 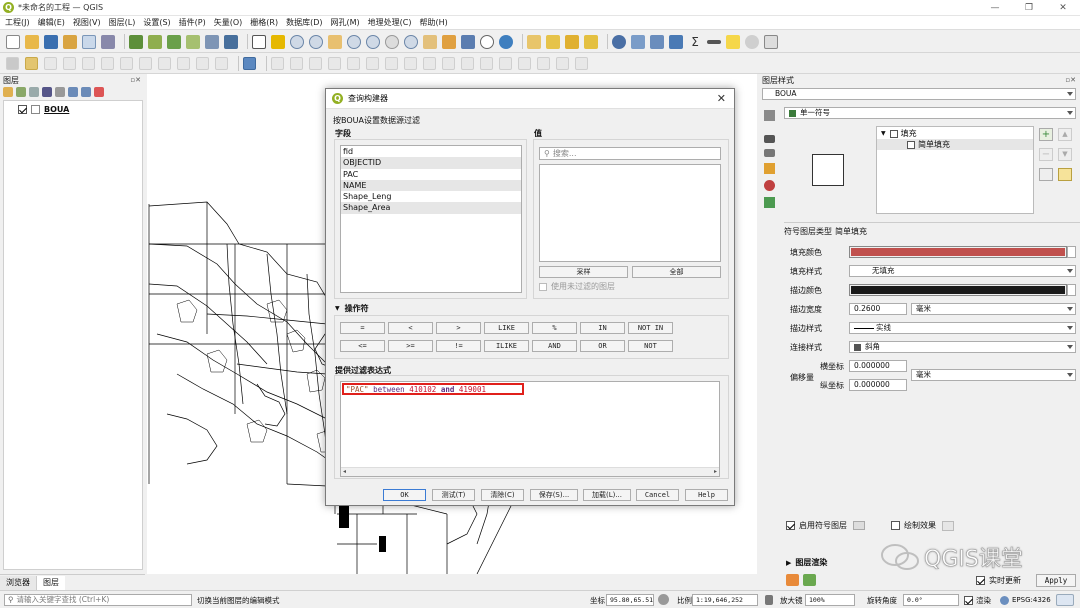 What do you see at coordinates (752, 41) in the screenshot?
I see `annotation-icon` at bounding box center [752, 41].